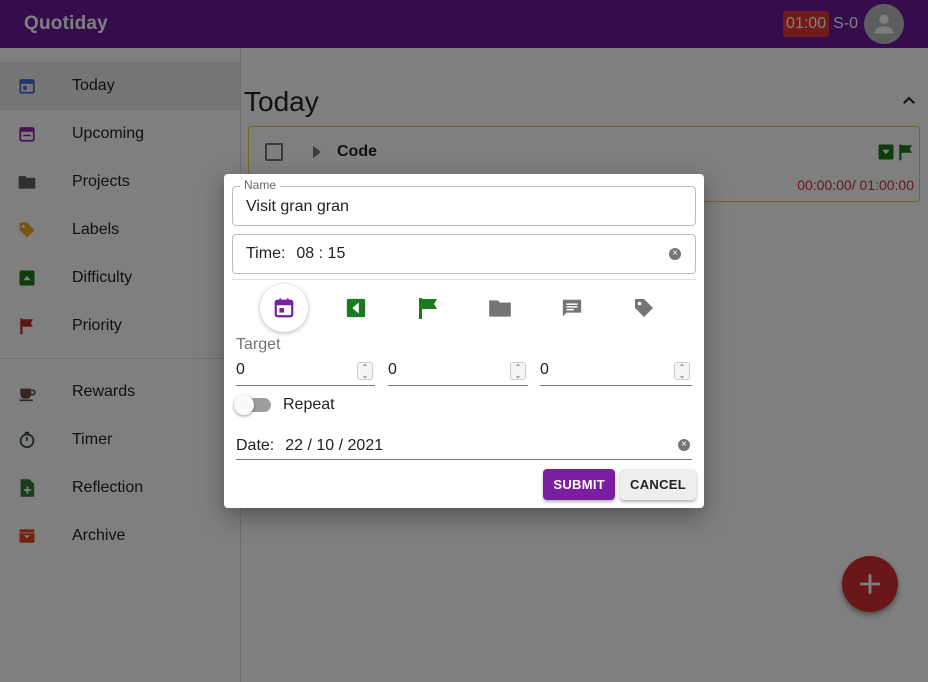 This screenshot has width=928, height=682. Describe the element at coordinates (464, 446) in the screenshot. I see `date-field: Date: 22 / 10 / 2021 ×` at that location.